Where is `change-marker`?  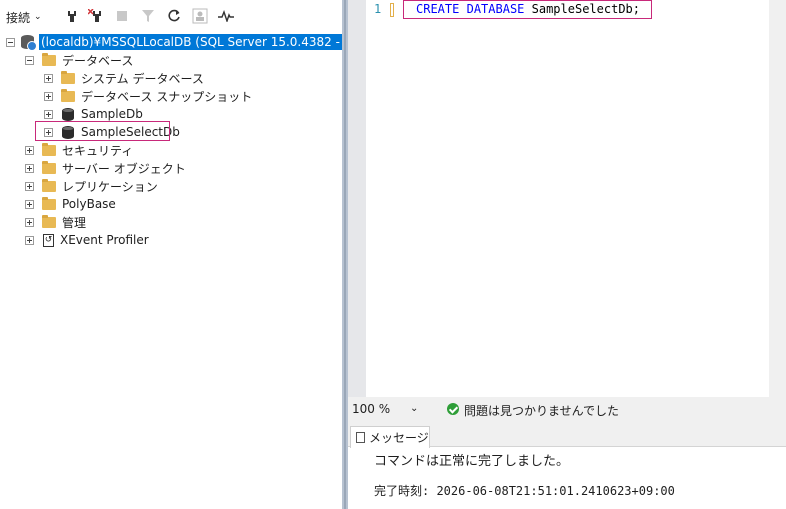
change-marker is located at coordinates (392, 10).